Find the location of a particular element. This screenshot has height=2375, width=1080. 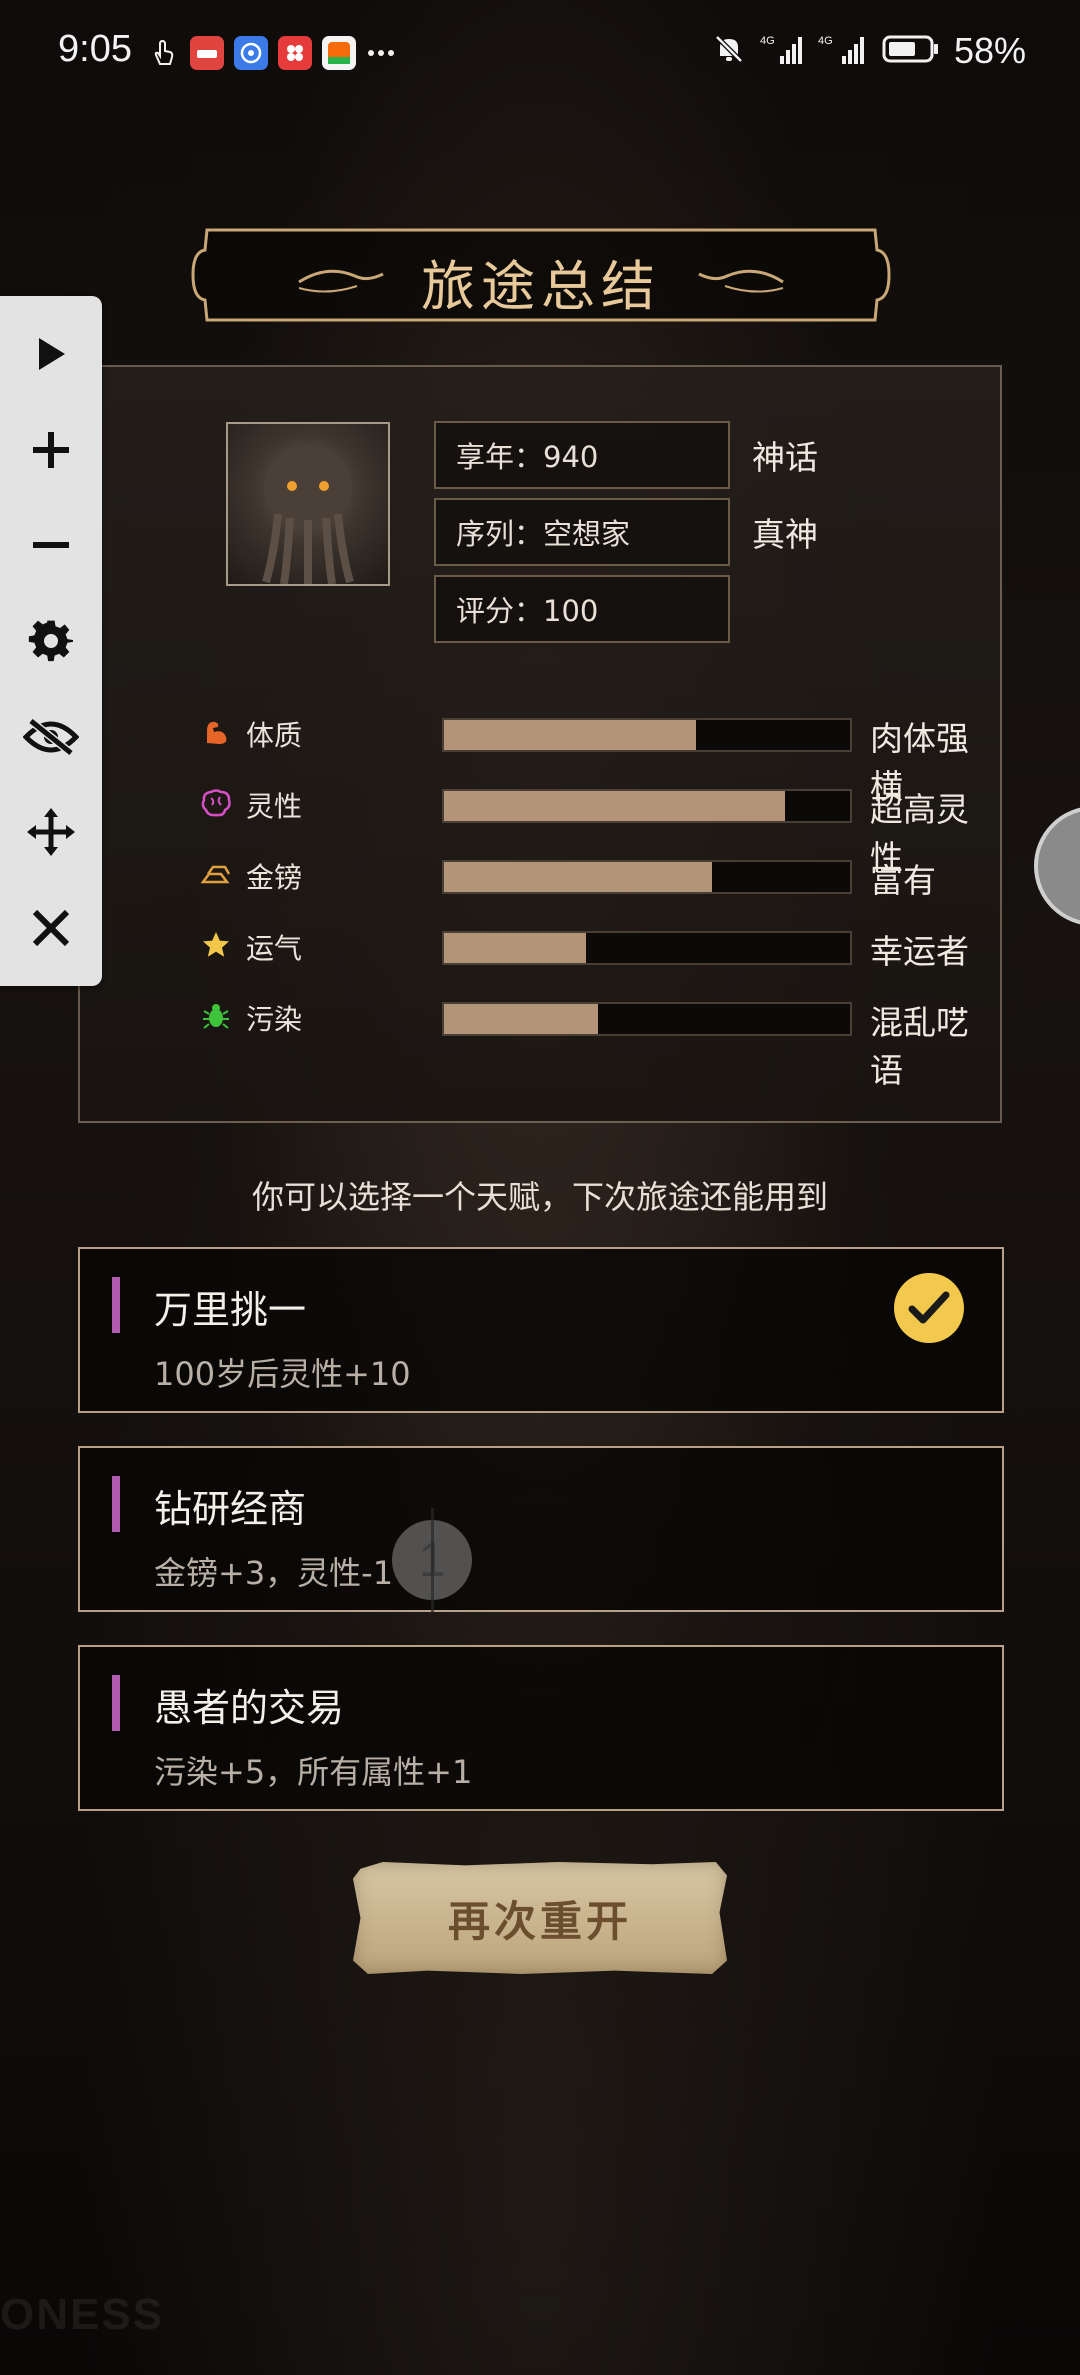

more-icon is located at coordinates (381, 53).